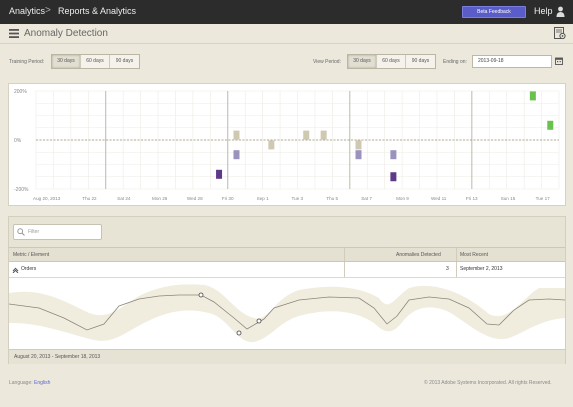 This screenshot has width=573, height=407. What do you see at coordinates (286, 34) in the screenshot?
I see `title-bar: Anomaly Detection` at bounding box center [286, 34].